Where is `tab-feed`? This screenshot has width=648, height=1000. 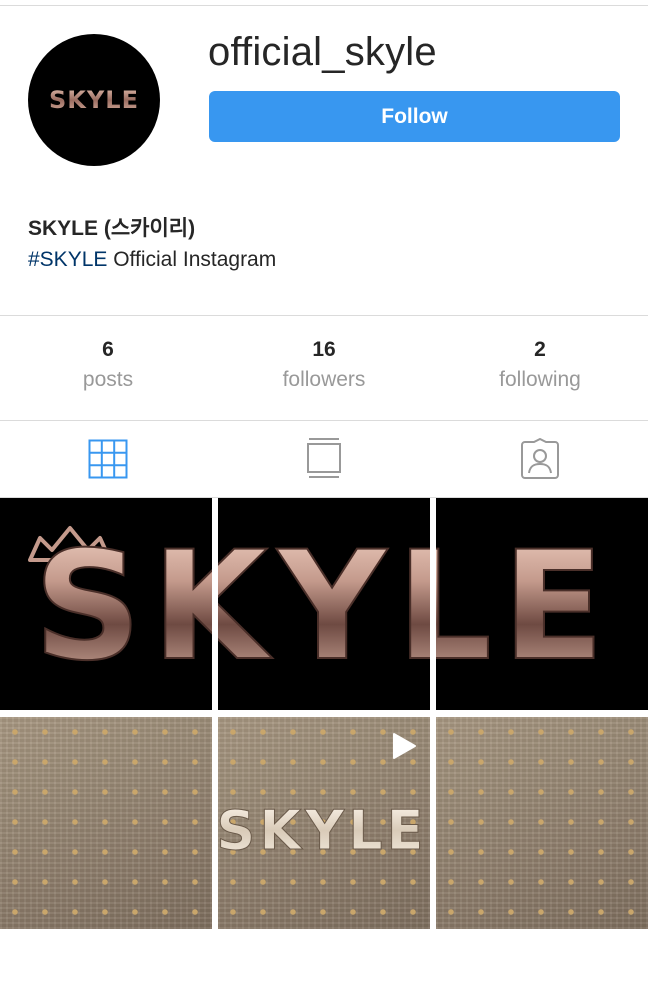
tab-feed is located at coordinates (324, 459).